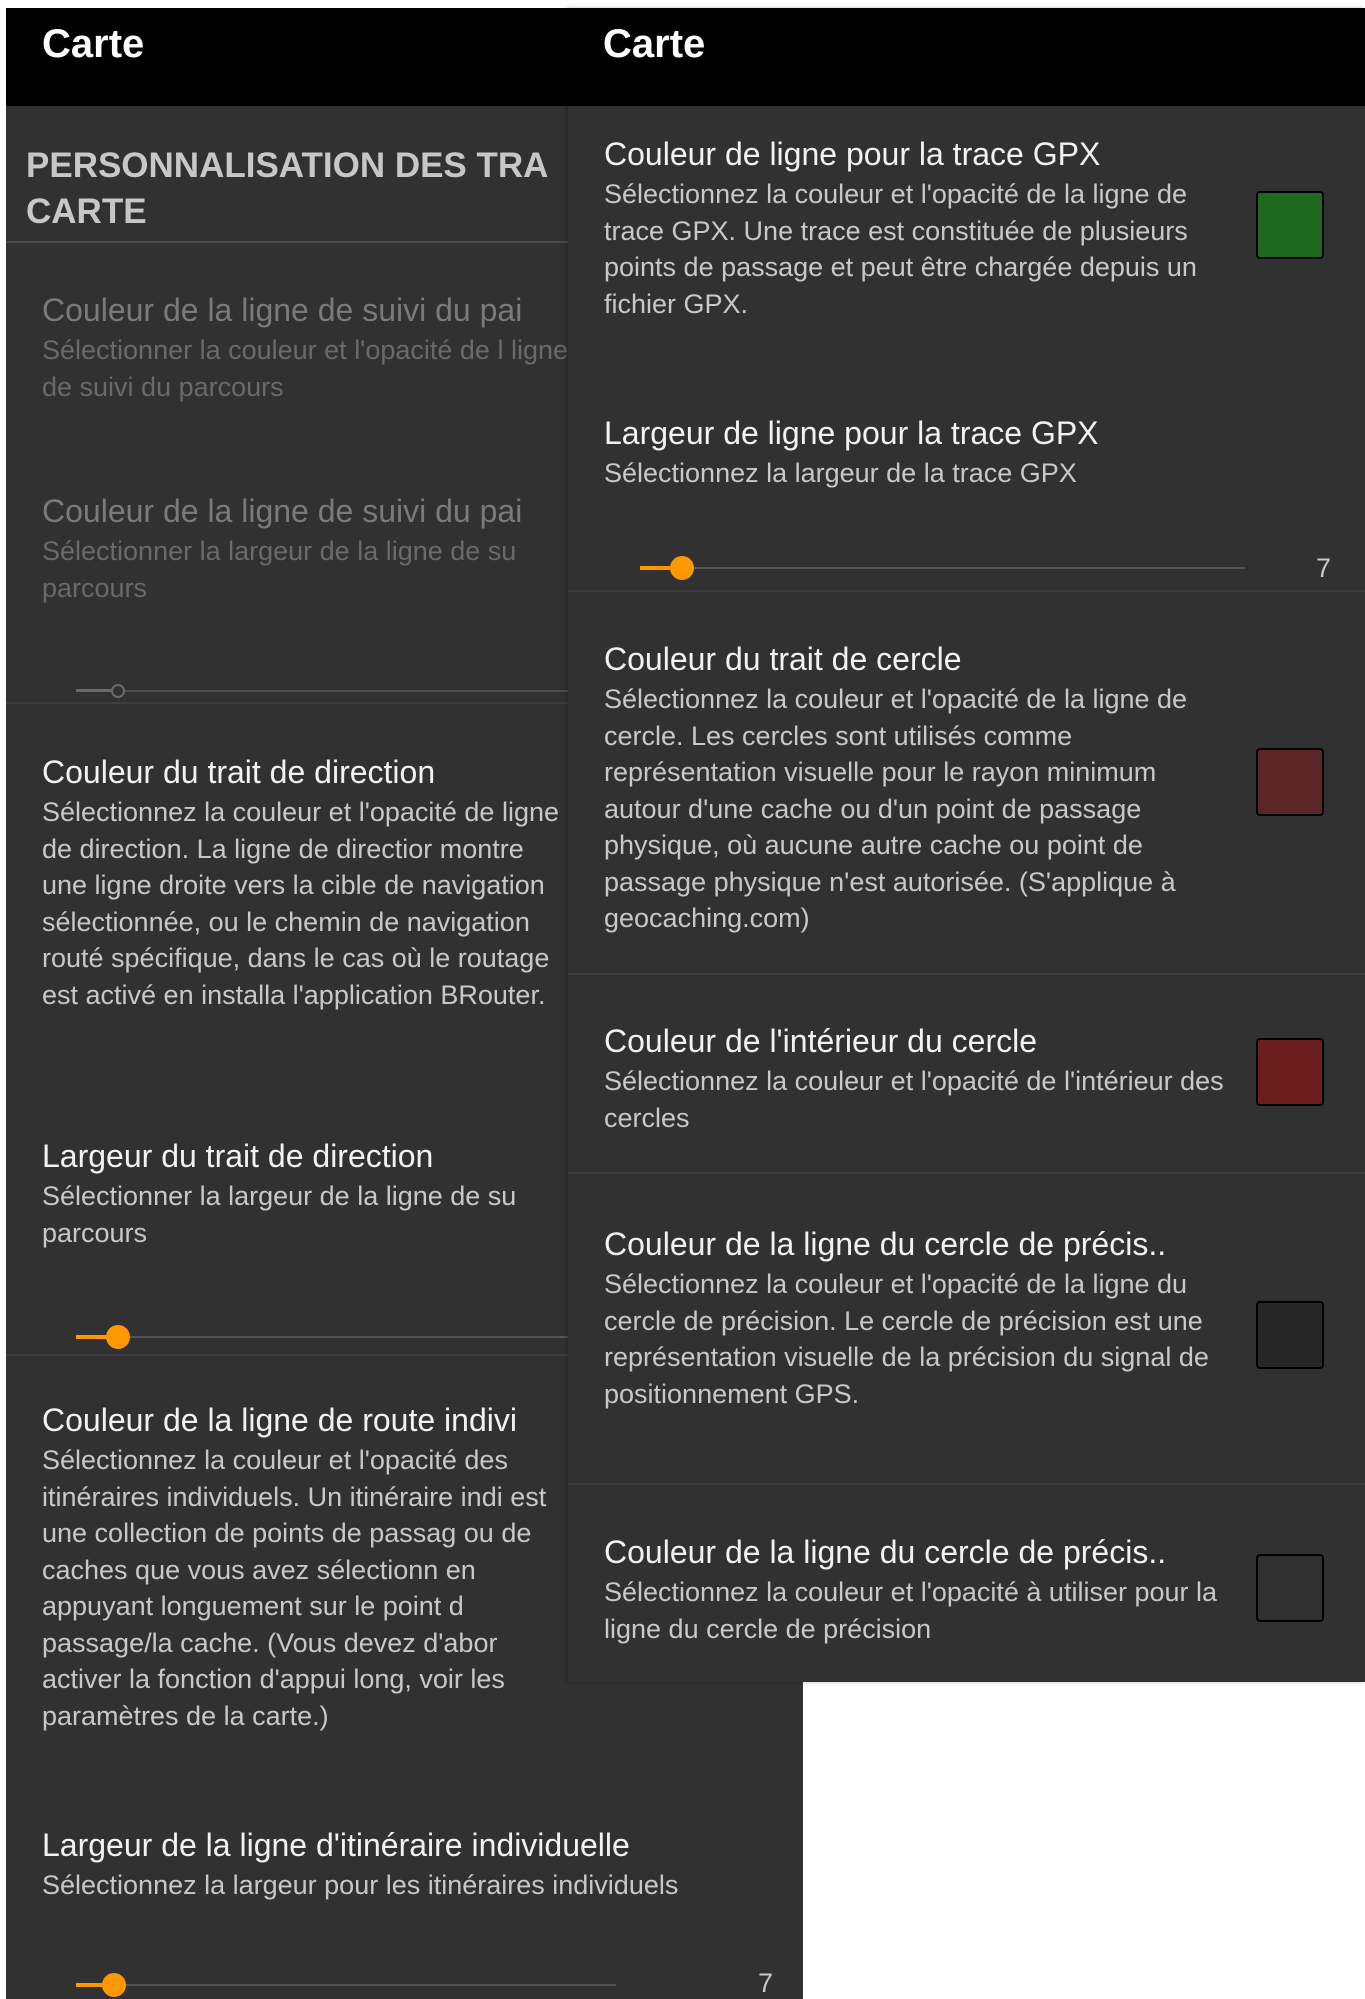 Image resolution: width=1365 pixels, height=1999 pixels. I want to click on pref-title: Couleur de ligne pour la trace GPX, so click(852, 154).